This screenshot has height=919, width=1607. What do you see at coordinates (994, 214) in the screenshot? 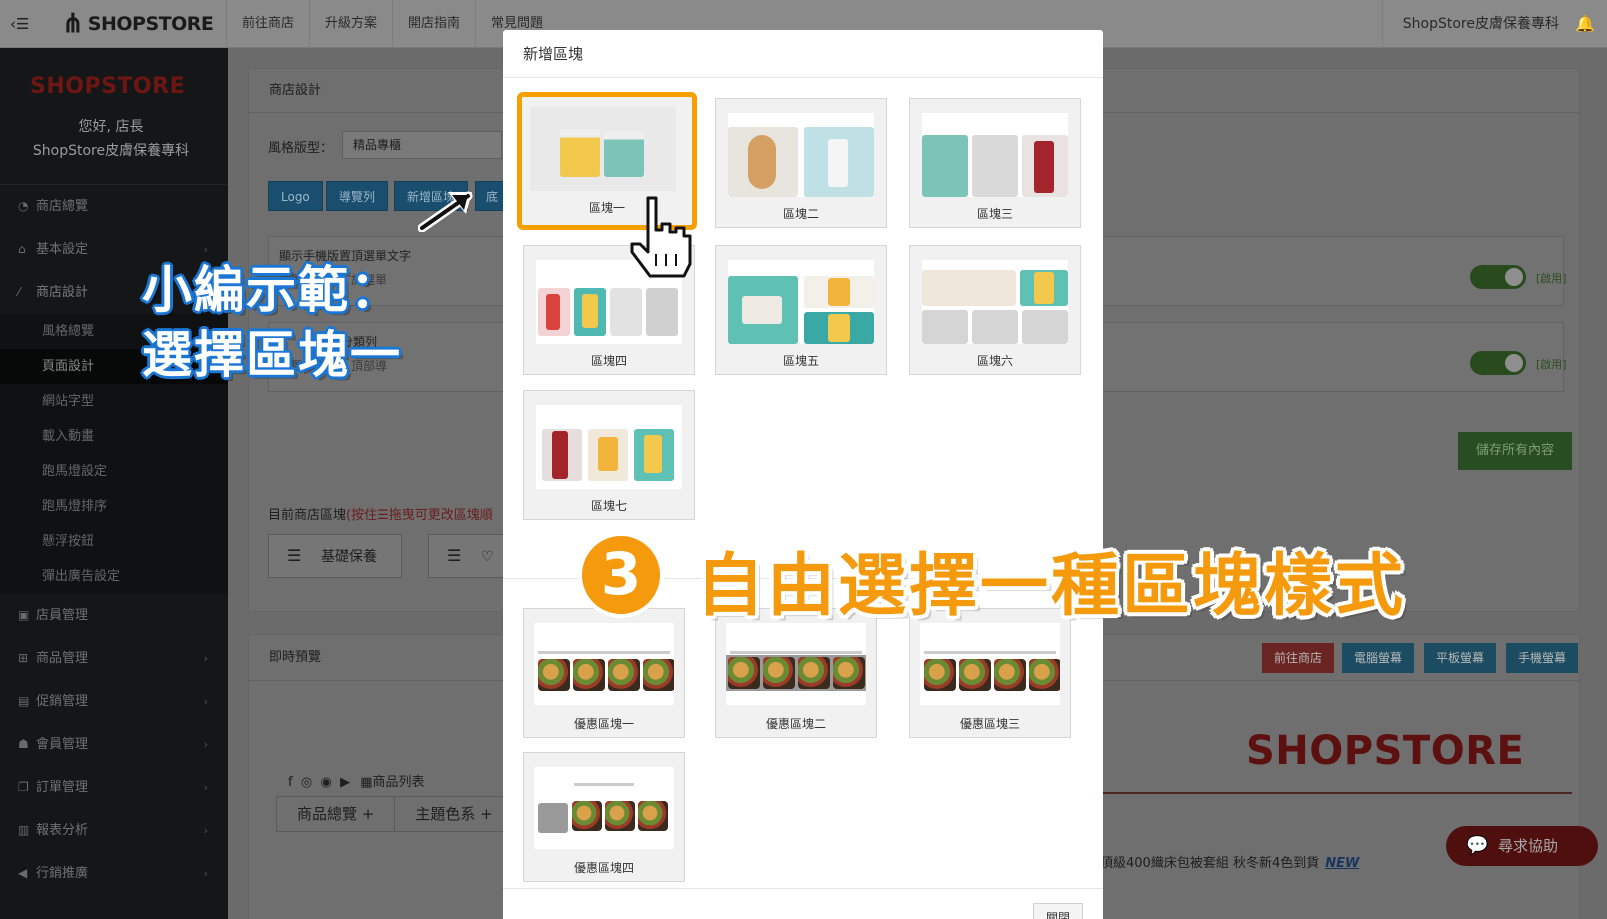
I see `block-3-label: 區塊三` at bounding box center [994, 214].